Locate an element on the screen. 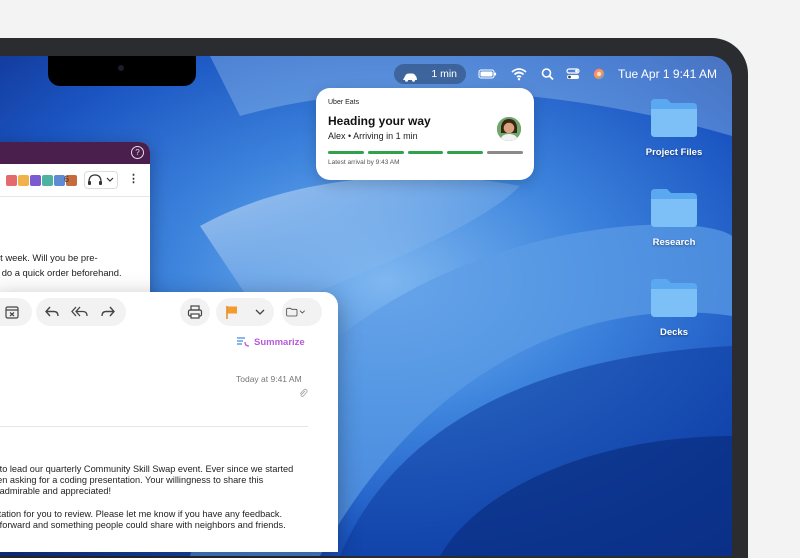 The width and height of the screenshot is (800, 558). flag-button is located at coordinates (232, 312).